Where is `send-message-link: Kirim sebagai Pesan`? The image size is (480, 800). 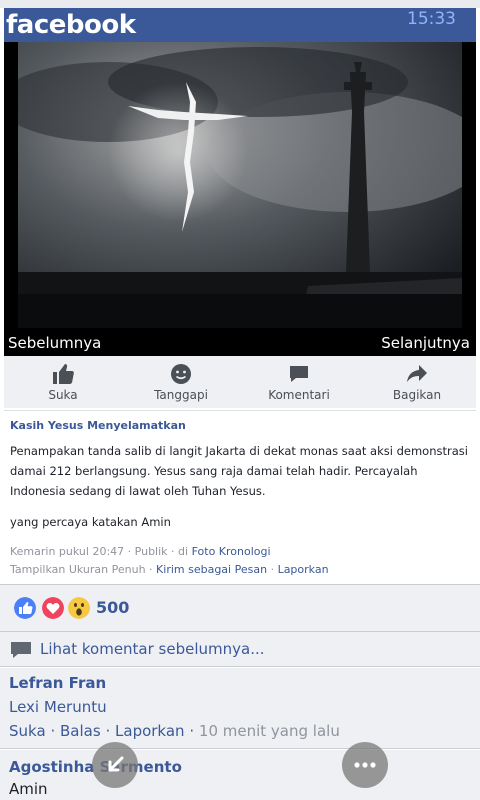
send-message-link: Kirim sebagai Pesan is located at coordinates (211, 569).